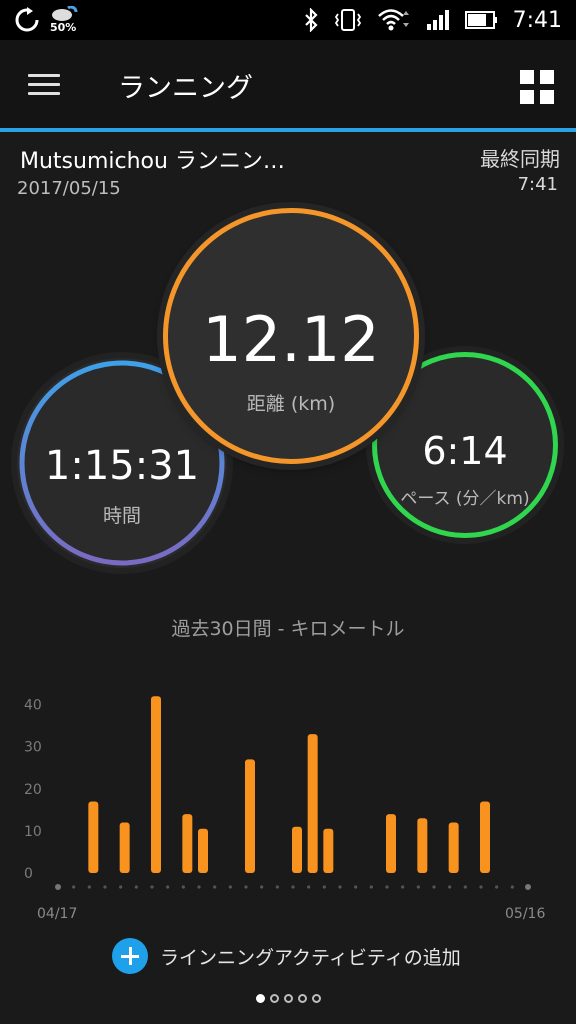  What do you see at coordinates (393, 20) in the screenshot?
I see `wifi-icon` at bounding box center [393, 20].